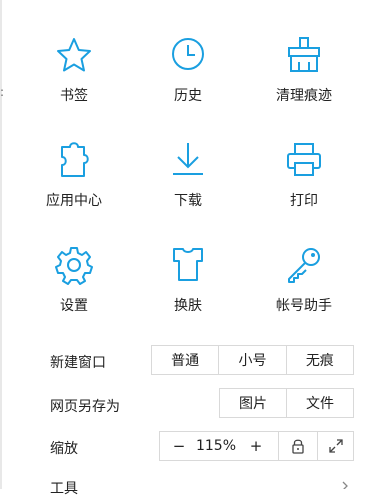 This screenshot has width=372, height=498. I want to click on broom-icon, so click(304, 54).